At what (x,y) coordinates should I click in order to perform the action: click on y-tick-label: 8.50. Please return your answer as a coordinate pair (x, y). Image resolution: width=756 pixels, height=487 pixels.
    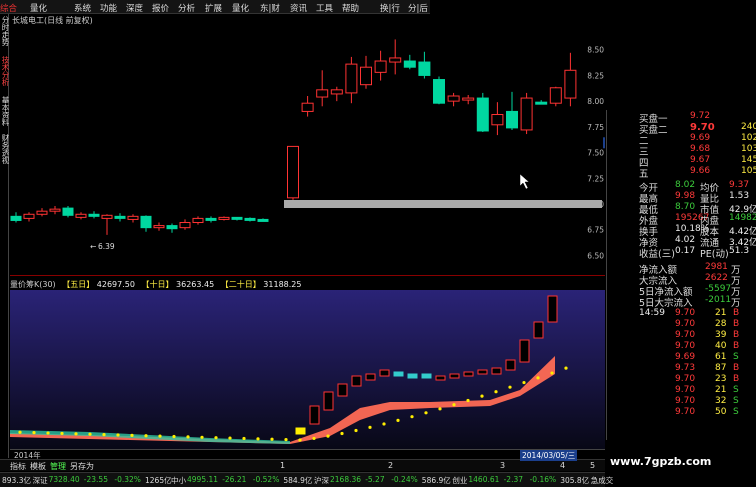
    Looking at the image, I should click on (595, 50).